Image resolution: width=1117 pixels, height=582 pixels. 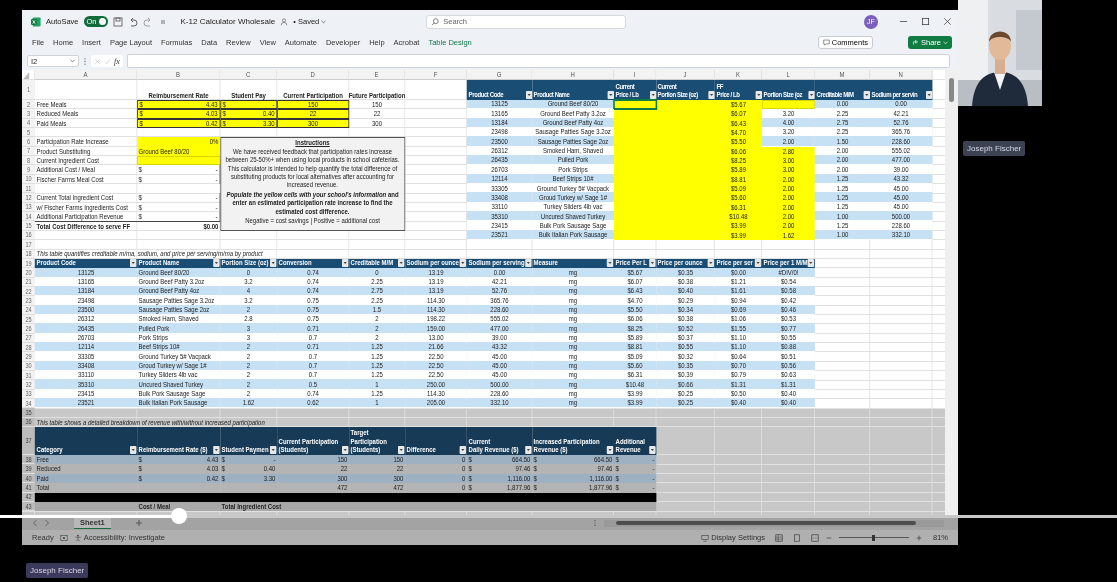 I want to click on excel-logo-icon, so click(x=36, y=21).